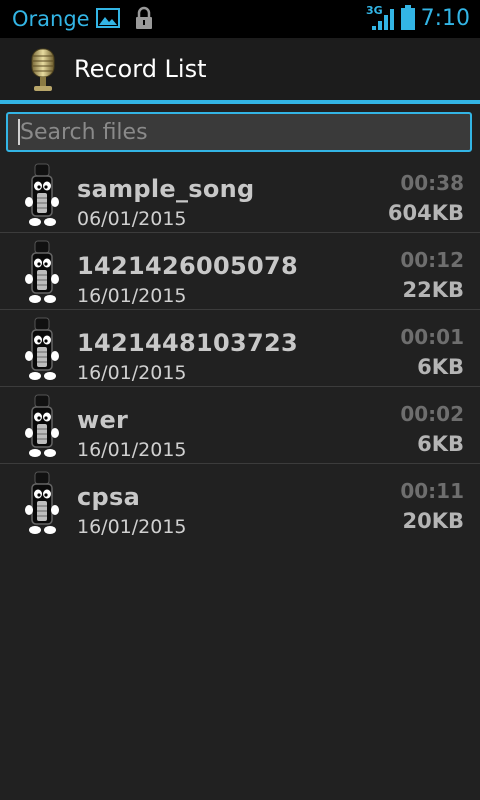 This screenshot has width=480, height=800. I want to click on recording-date: 06/01/2015, so click(132, 219).